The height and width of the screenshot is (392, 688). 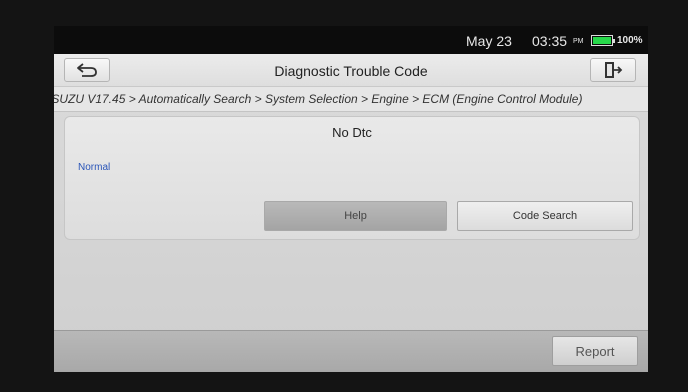 I want to click on page-title: Diagnostic Trouble Code, so click(x=351, y=71).